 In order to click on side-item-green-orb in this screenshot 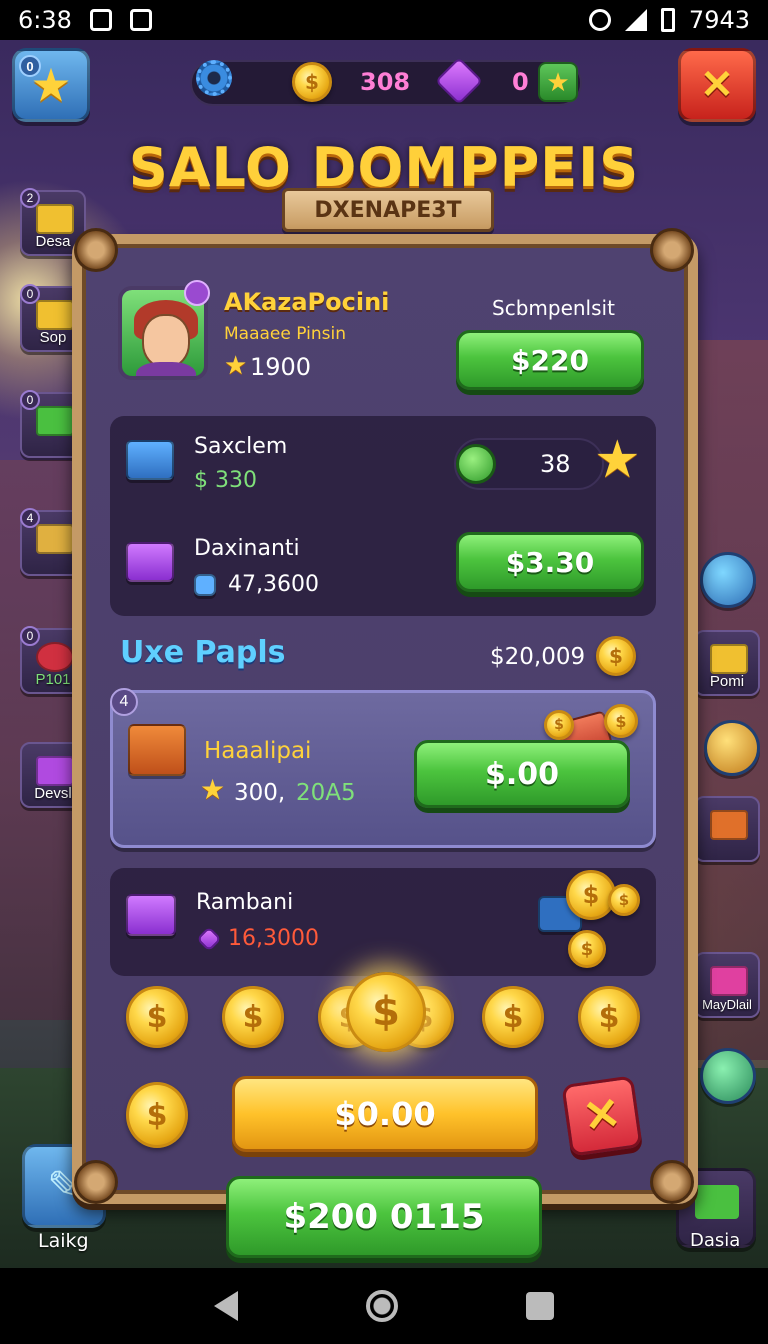, I will do `click(728, 1076)`.